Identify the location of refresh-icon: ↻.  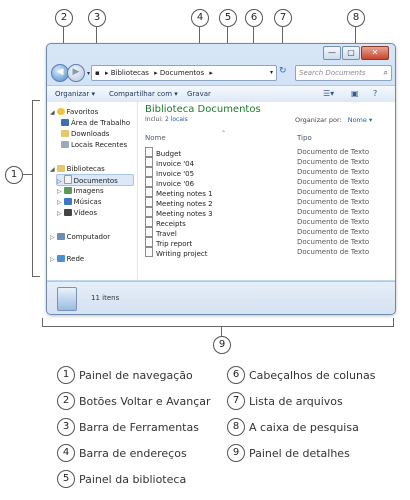
(283, 71).